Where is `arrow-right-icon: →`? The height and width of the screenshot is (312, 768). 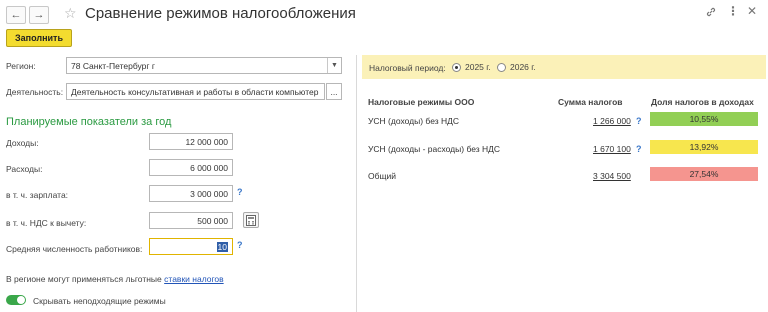 arrow-right-icon: → is located at coordinates (39, 15).